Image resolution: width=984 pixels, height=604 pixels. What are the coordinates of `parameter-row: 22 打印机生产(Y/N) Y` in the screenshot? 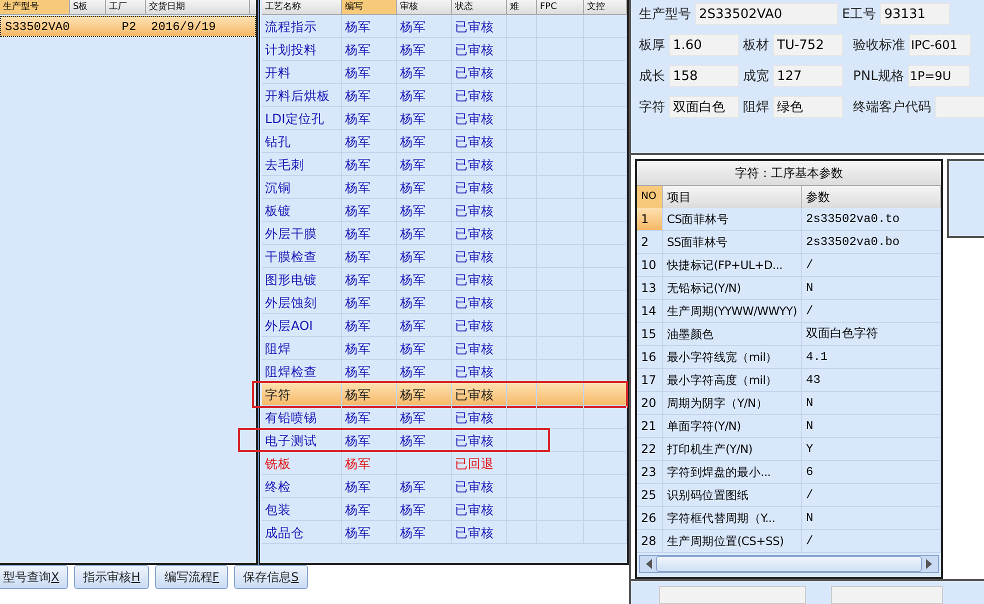 It's located at (789, 449).